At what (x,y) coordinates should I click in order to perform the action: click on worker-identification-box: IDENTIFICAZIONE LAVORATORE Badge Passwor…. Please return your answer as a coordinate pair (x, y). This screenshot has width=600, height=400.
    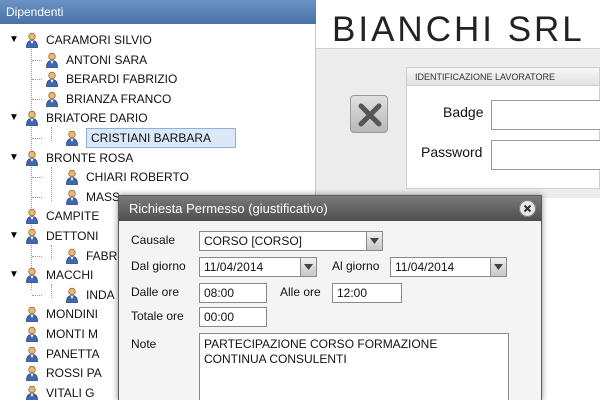
    Looking at the image, I should click on (503, 128).